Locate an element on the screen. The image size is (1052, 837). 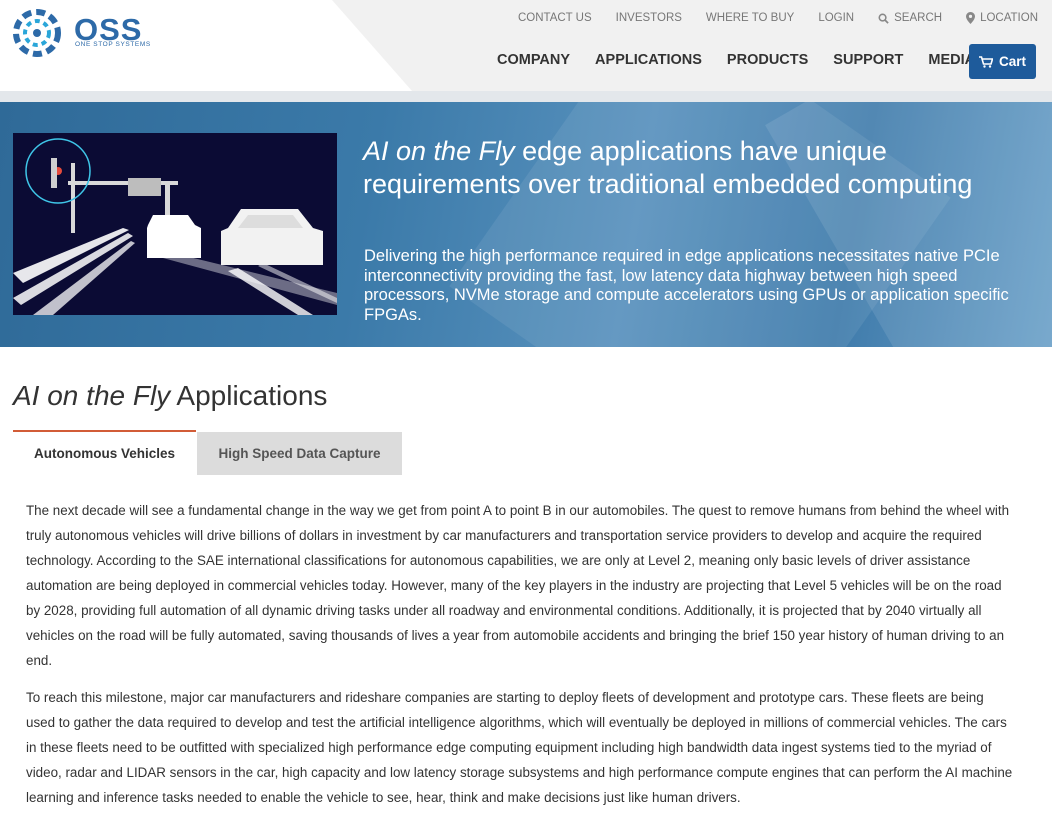
nav-search-label: SEARCH is located at coordinates (918, 18).